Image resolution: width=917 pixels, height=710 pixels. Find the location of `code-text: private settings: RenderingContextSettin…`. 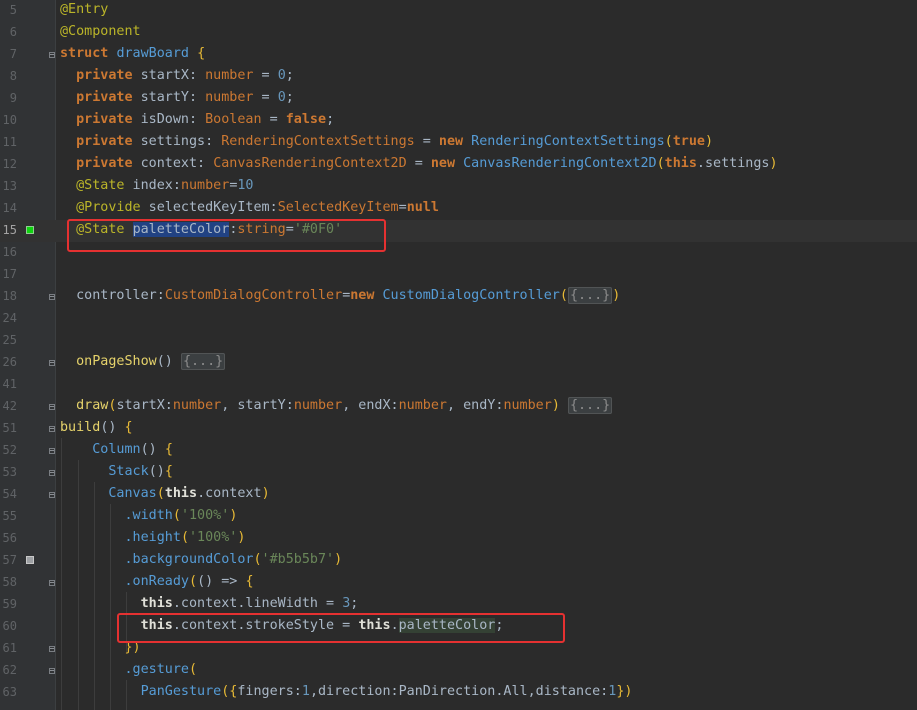

code-text: private settings: RenderingContextSettin… is located at coordinates (386, 141).